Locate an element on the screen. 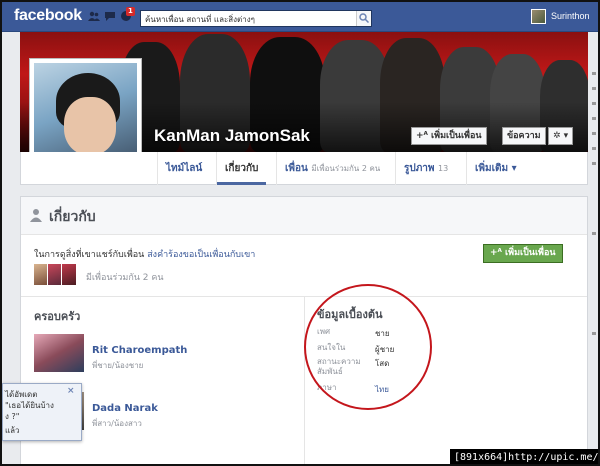 Image resolution: width=600 pixels, height=466 pixels. family-member-relation: พี่สาว/น้องสาว is located at coordinates (117, 423).